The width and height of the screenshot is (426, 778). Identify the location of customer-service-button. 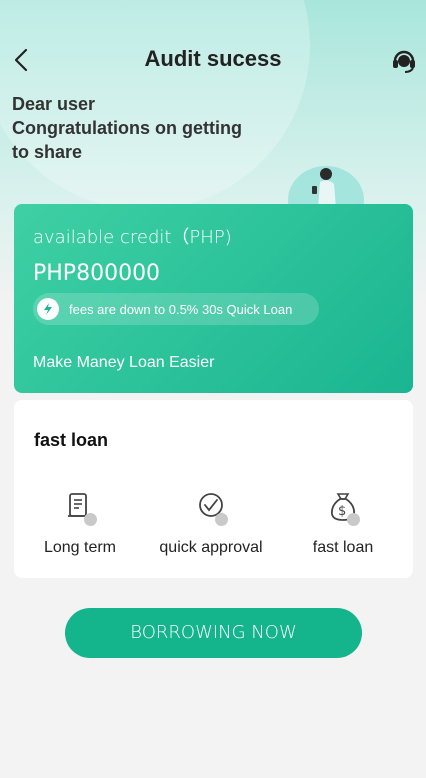
(404, 60).